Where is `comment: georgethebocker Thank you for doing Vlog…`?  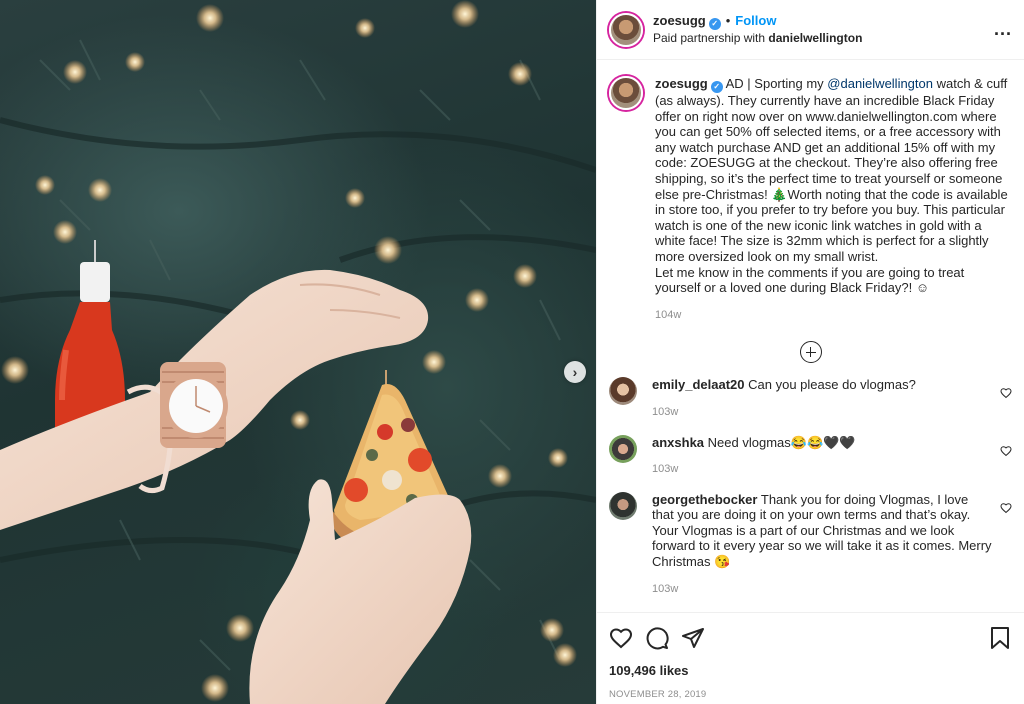
comment: georgethebocker Thank you for doing Vlog… is located at coordinates (810, 544).